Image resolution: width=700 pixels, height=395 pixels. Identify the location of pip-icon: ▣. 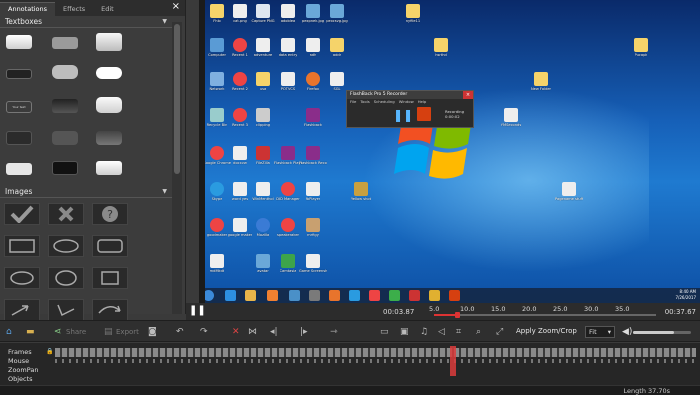
(404, 332).